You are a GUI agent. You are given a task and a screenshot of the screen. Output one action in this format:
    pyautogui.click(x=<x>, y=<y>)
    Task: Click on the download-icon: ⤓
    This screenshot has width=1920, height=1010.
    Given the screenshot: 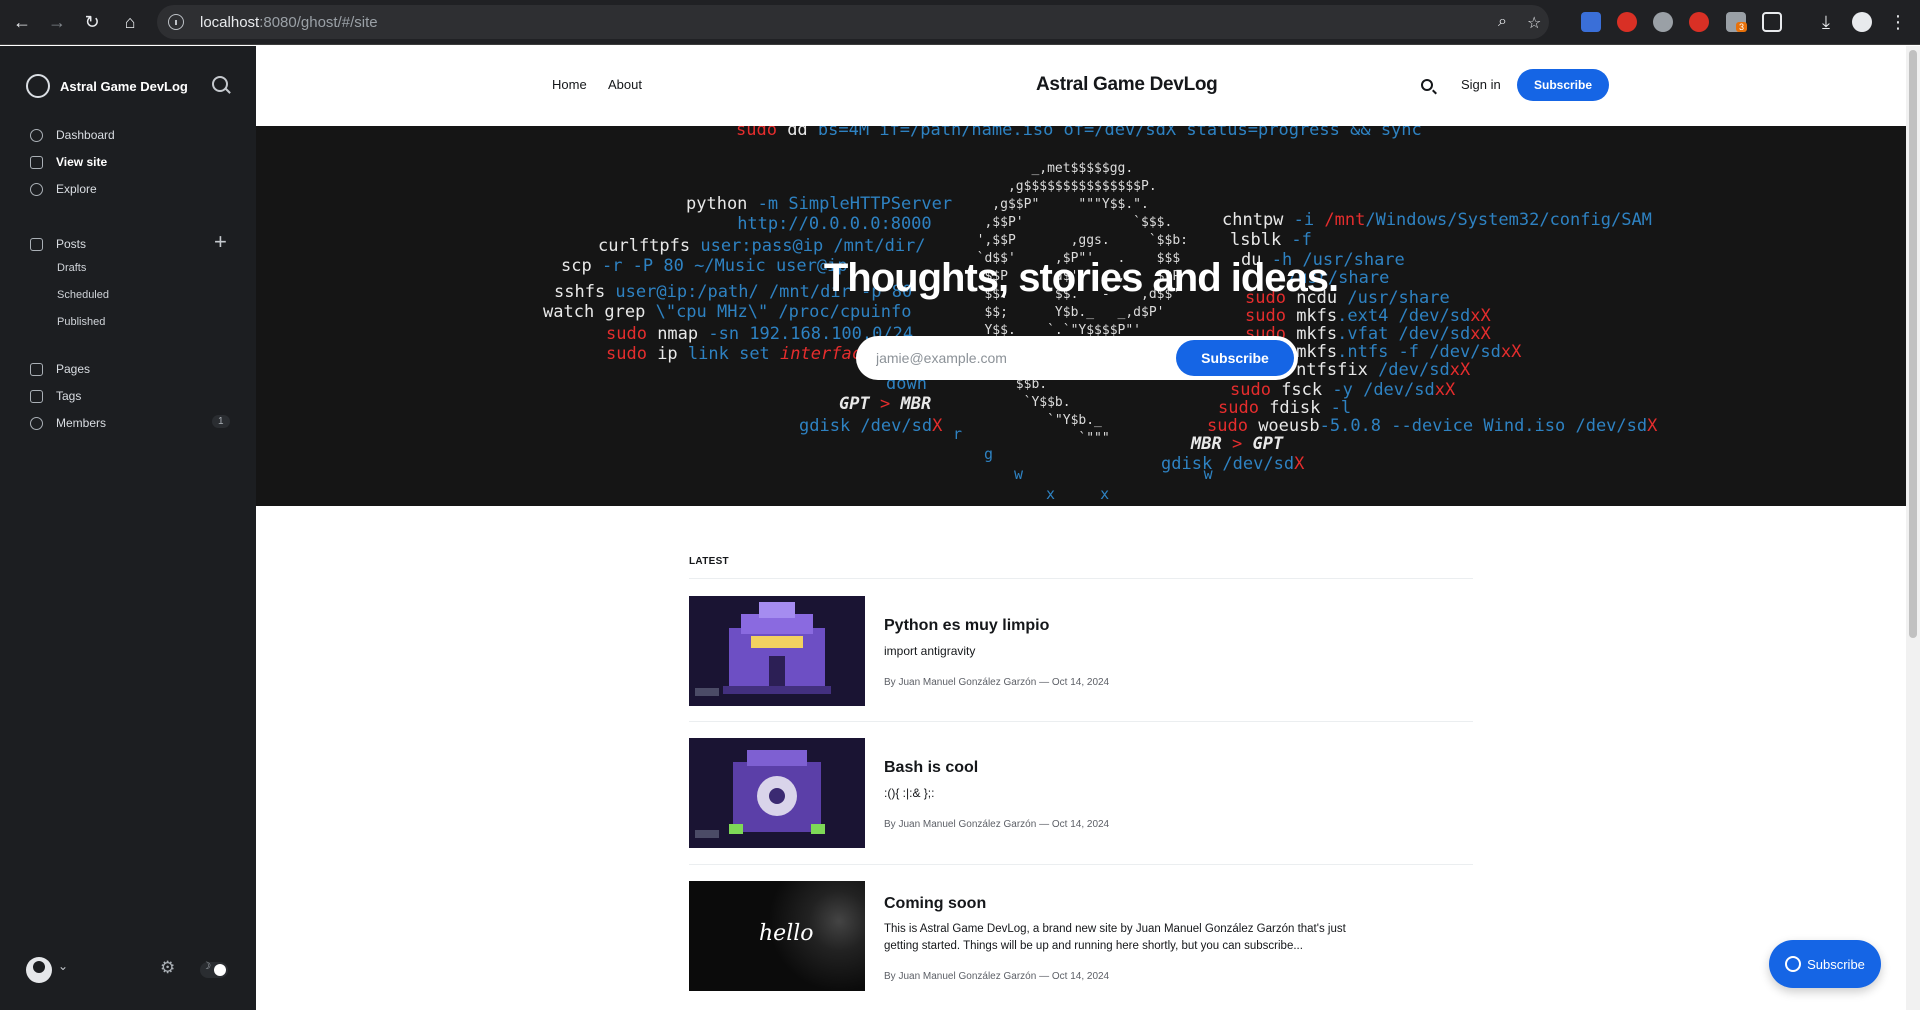 What is the action you would take?
    pyautogui.click(x=1826, y=22)
    